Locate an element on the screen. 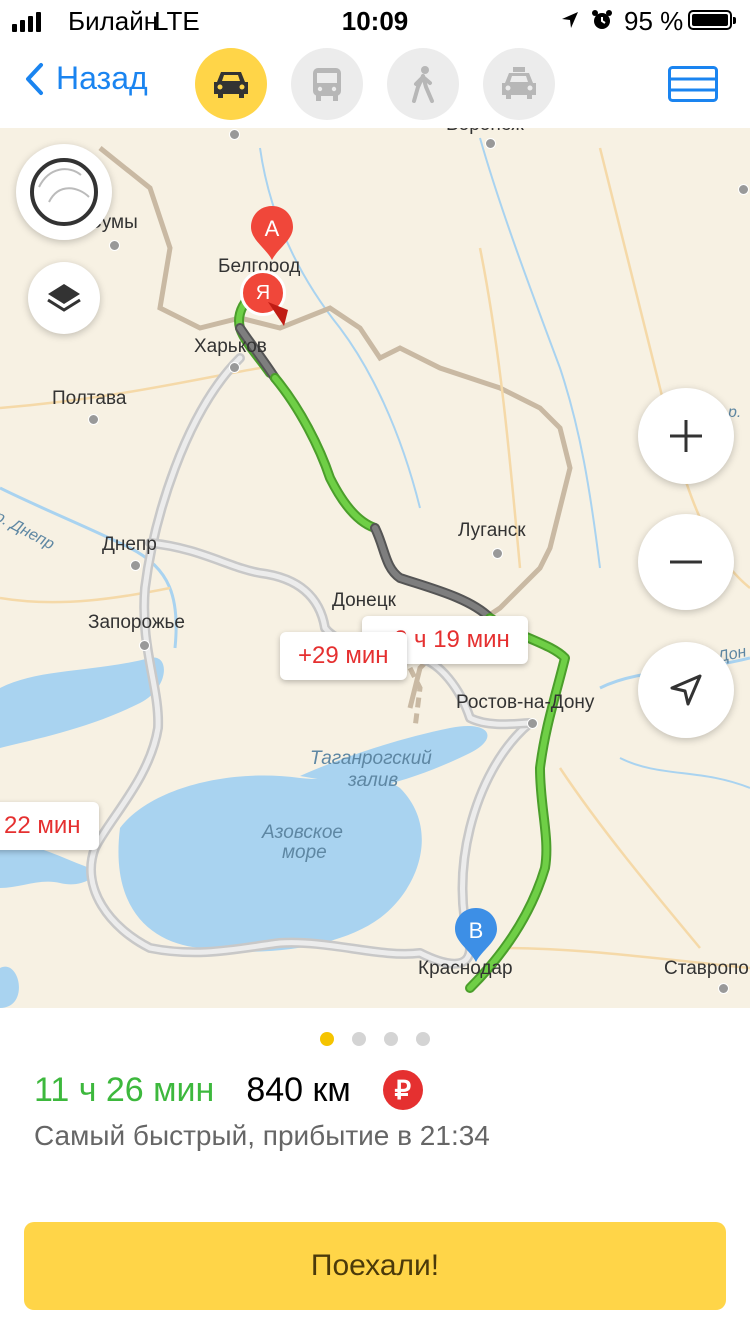 This screenshot has height=1334, width=750. list-icon is located at coordinates (693, 84).